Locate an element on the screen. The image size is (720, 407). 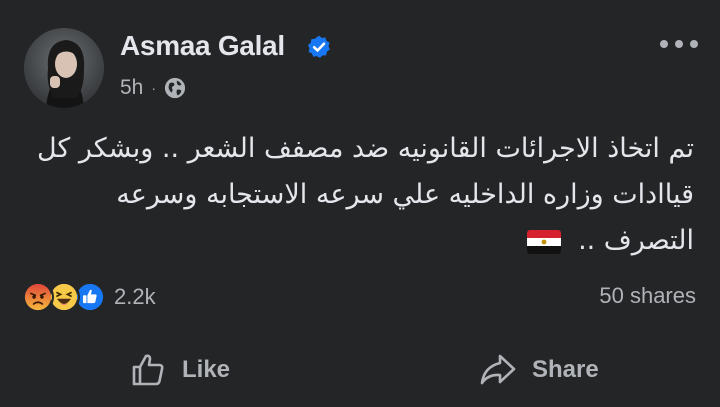
share-arrow-icon is located at coordinates (498, 369).